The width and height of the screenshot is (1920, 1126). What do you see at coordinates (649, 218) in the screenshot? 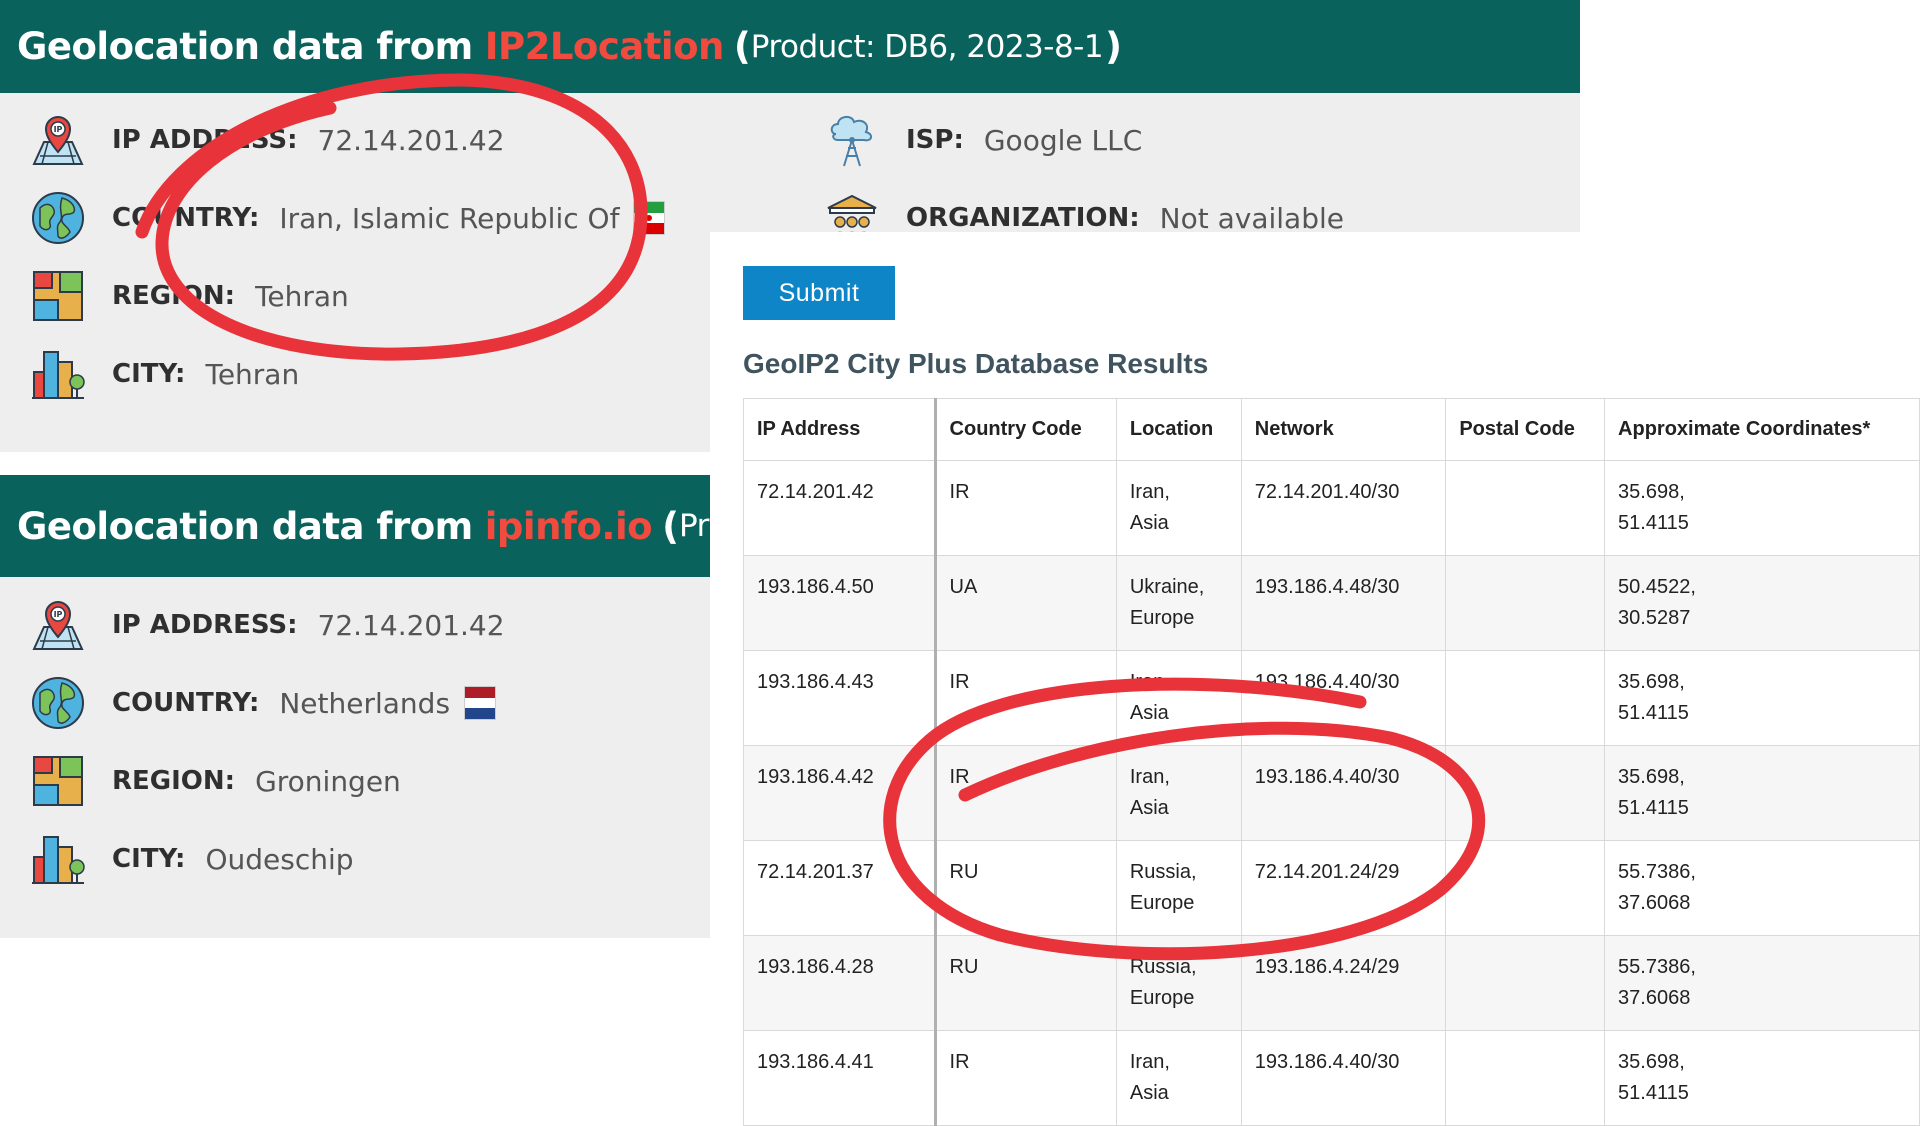
I see `iran-flag-icon` at bounding box center [649, 218].